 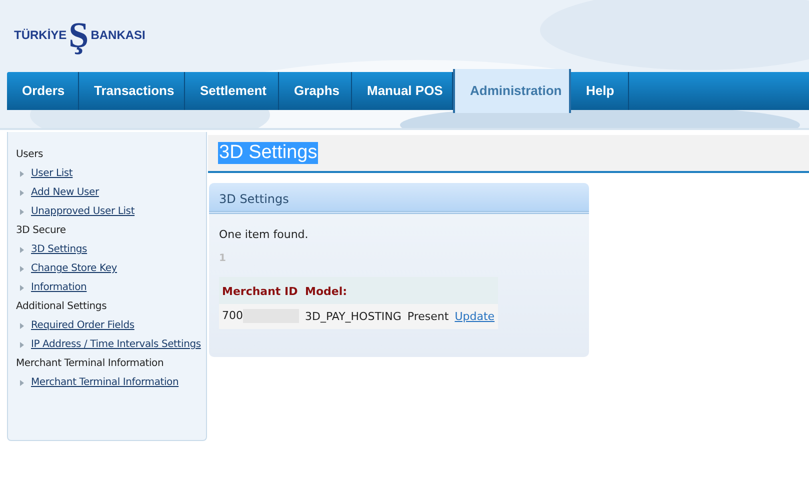 What do you see at coordinates (232, 91) in the screenshot?
I see `nav-tab: Settlement` at bounding box center [232, 91].